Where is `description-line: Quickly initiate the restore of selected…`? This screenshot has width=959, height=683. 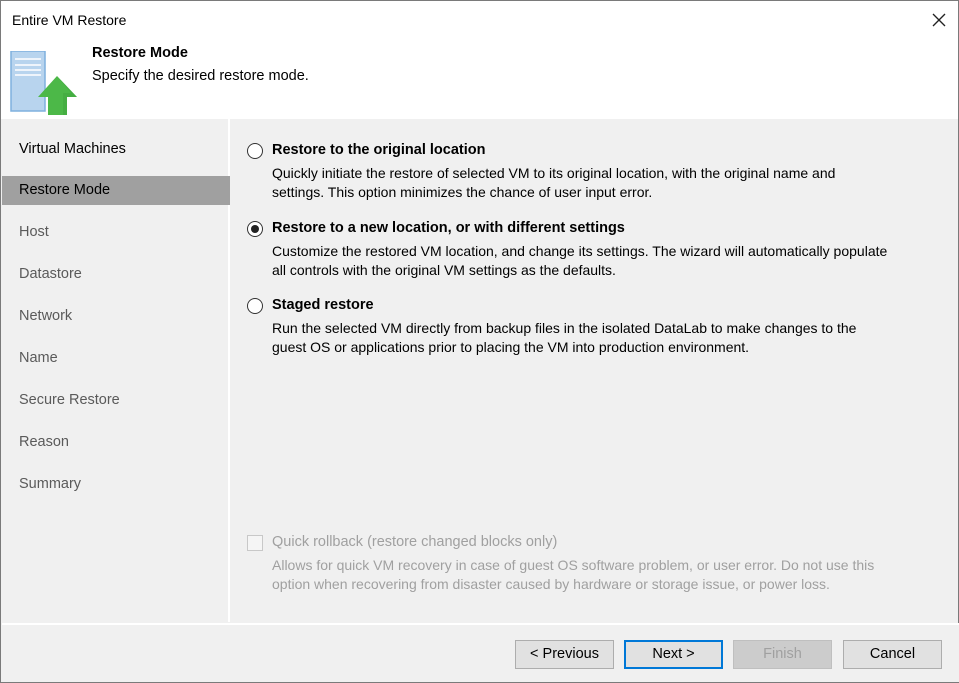
description-line: Quickly initiate the restore of selected… is located at coordinates (554, 173).